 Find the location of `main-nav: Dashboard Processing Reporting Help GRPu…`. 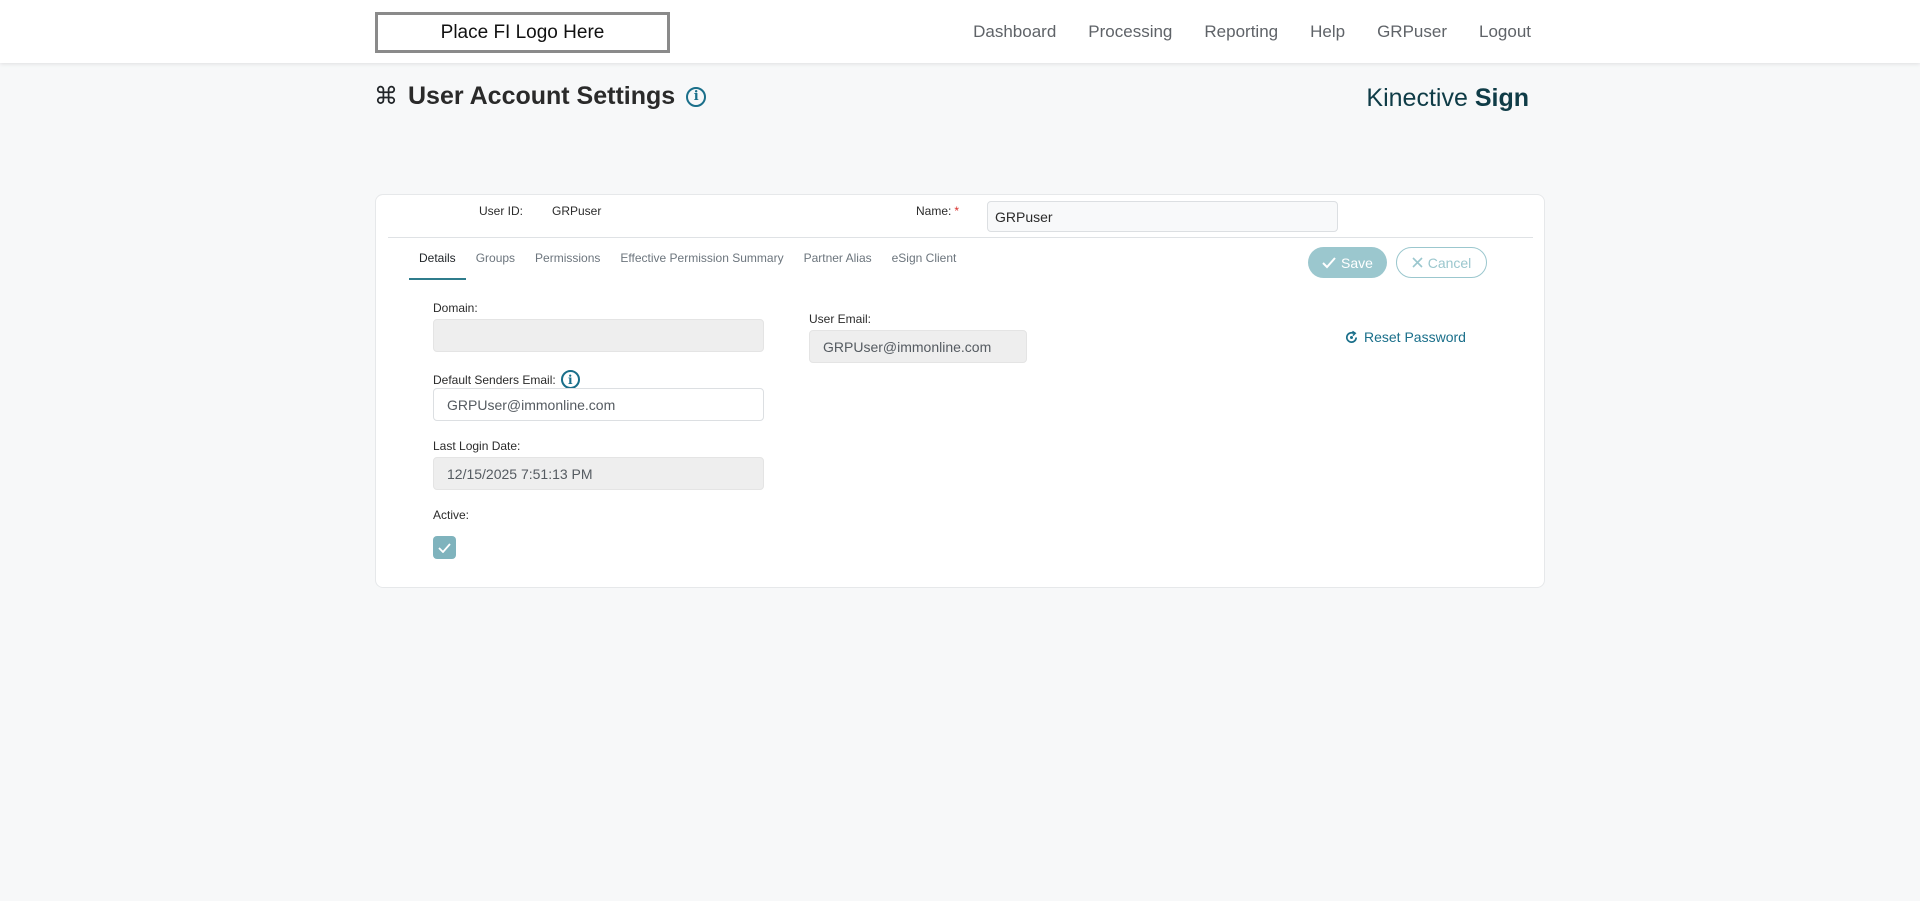

main-nav: Dashboard Processing Reporting Help GRPu… is located at coordinates (1252, 31).